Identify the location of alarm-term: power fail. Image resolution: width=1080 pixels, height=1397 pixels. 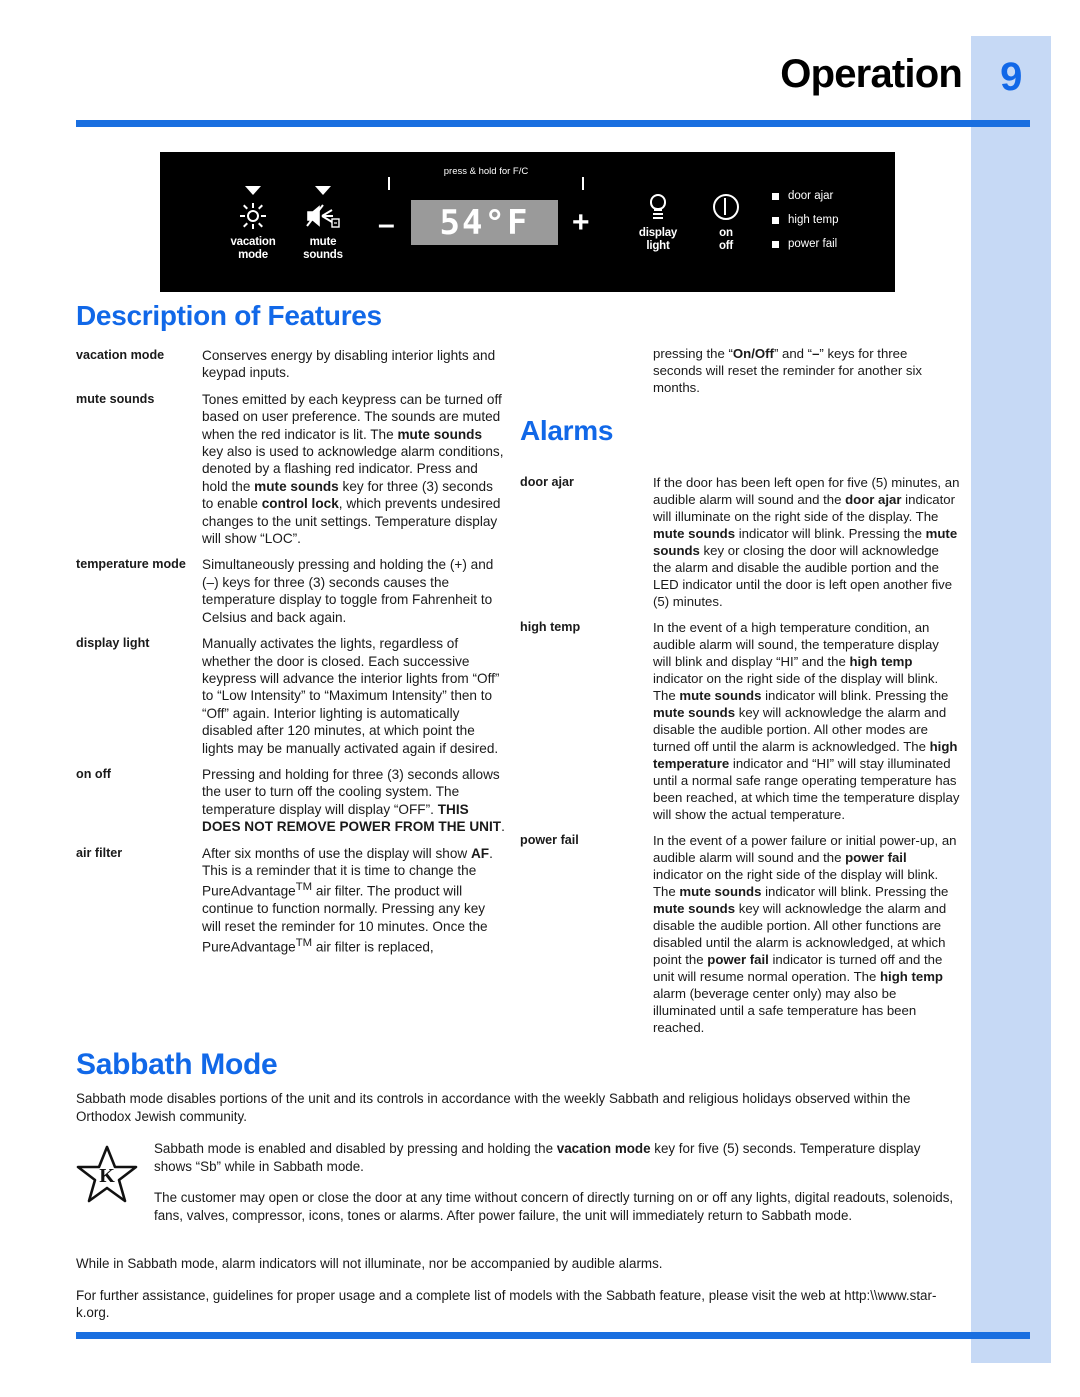
(549, 840).